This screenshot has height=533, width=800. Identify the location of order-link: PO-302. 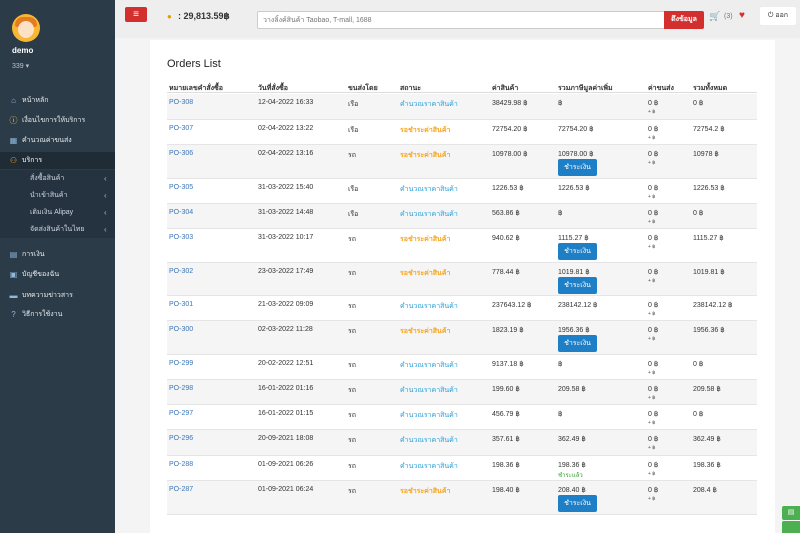
(181, 271).